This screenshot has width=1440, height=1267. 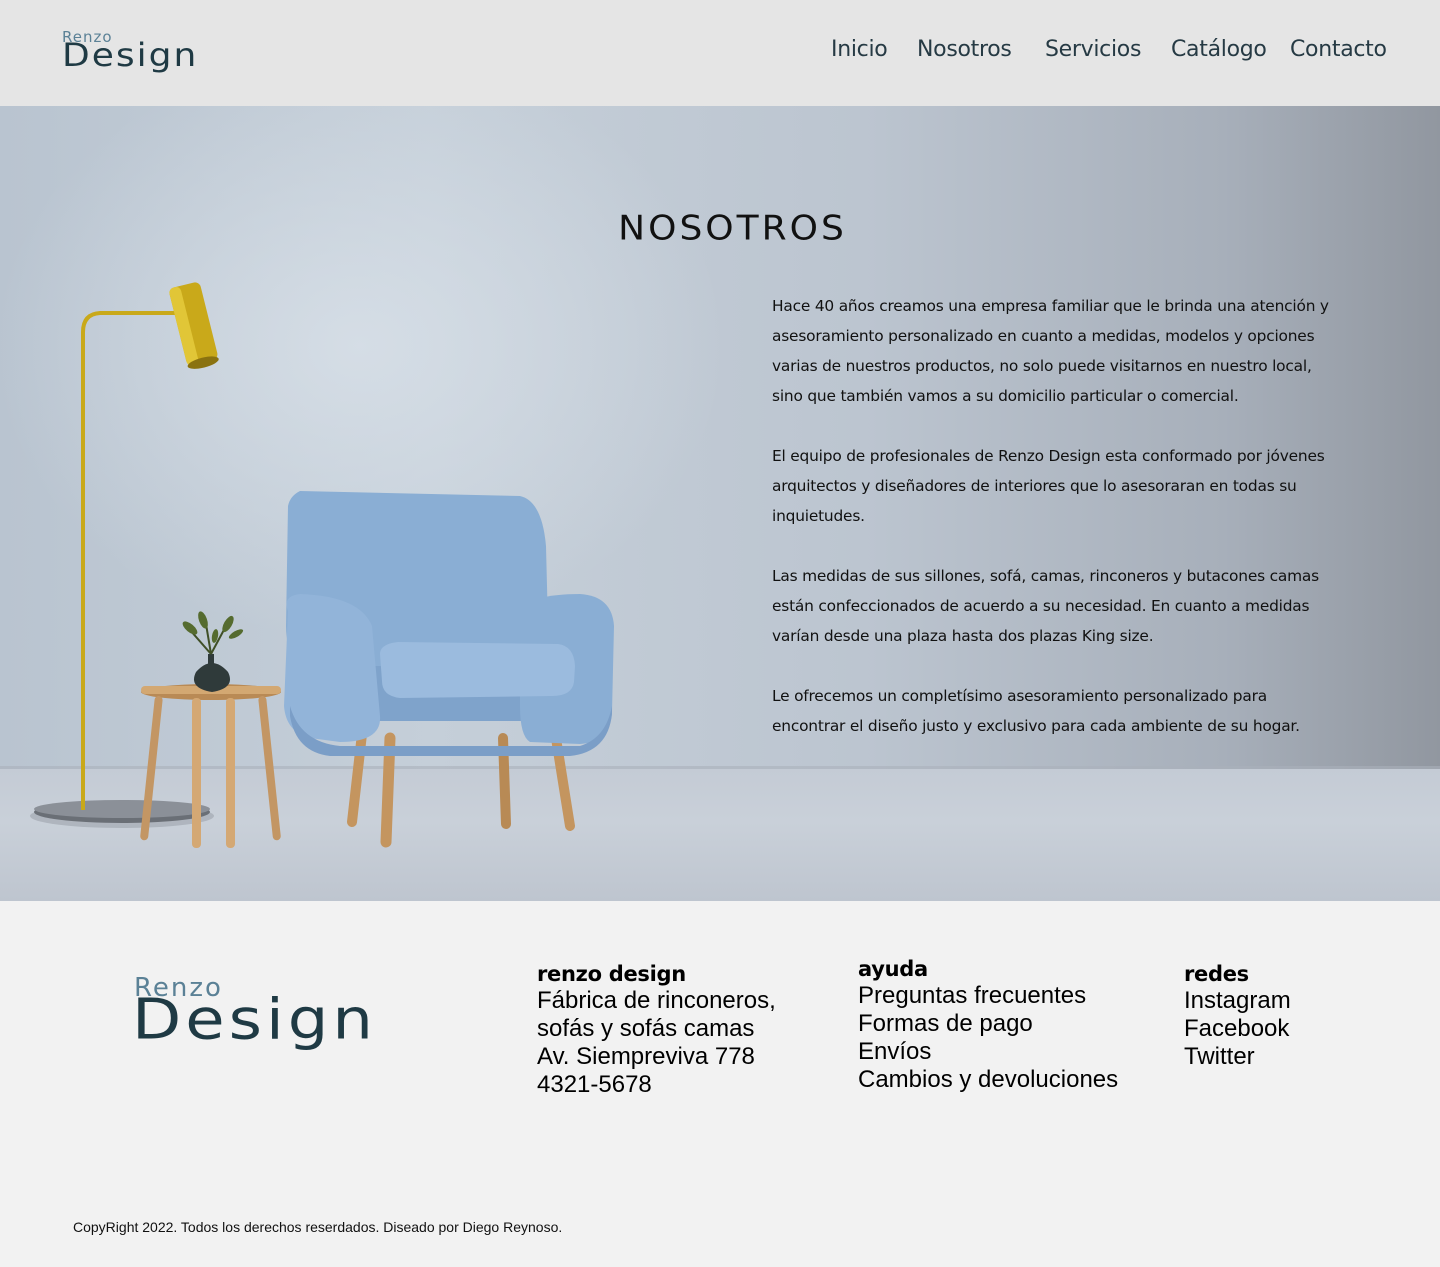 What do you see at coordinates (988, 996) in the screenshot?
I see `footer-link-faq: Preguntas frecuentes` at bounding box center [988, 996].